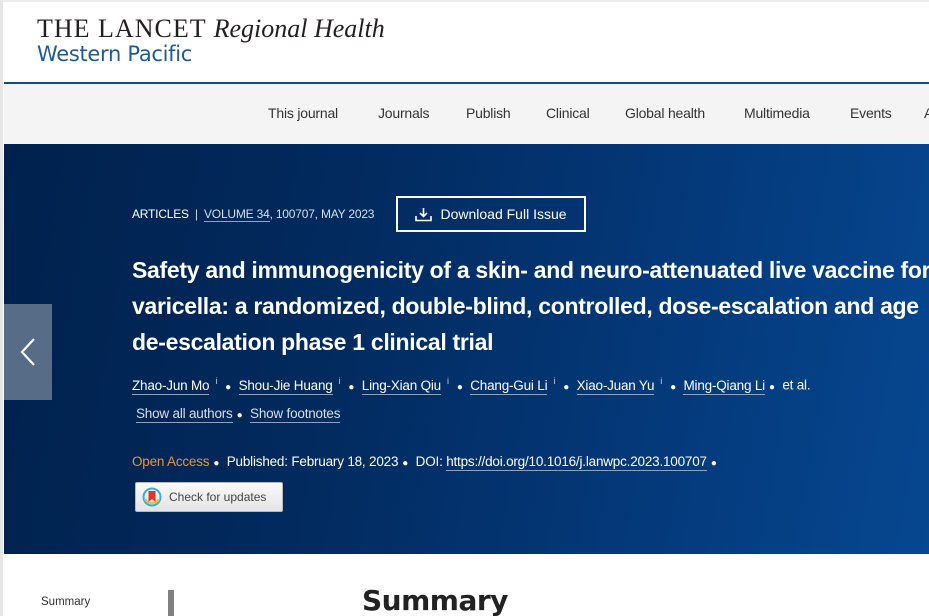 This screenshot has height=616, width=929. What do you see at coordinates (295, 414) in the screenshot?
I see `show-footnotes-link: Show footnotes` at bounding box center [295, 414].